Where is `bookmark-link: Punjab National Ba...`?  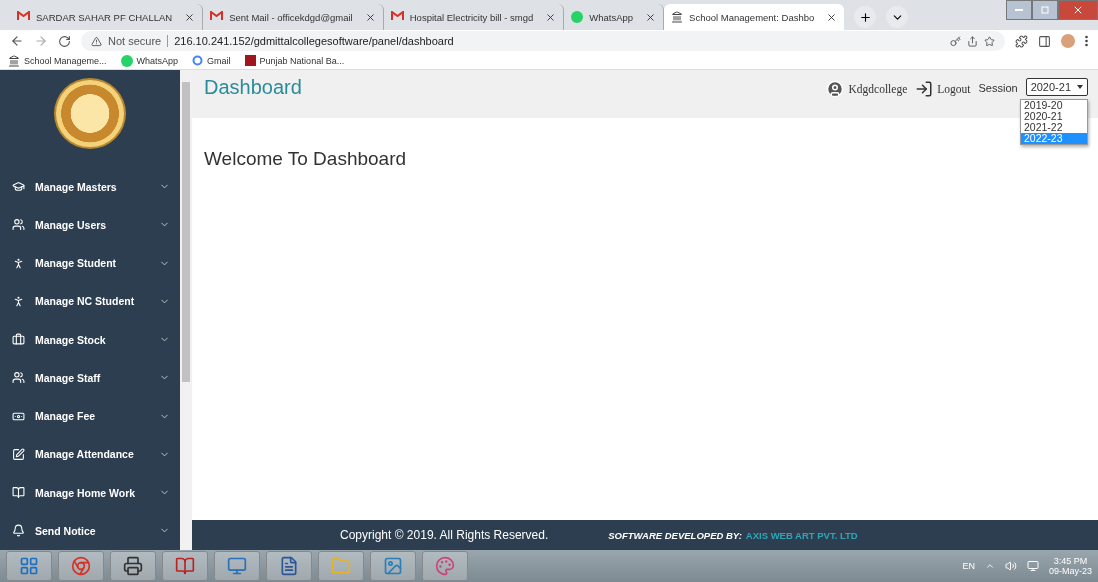
bookmark-link: Punjab National Ba... is located at coordinates (302, 60).